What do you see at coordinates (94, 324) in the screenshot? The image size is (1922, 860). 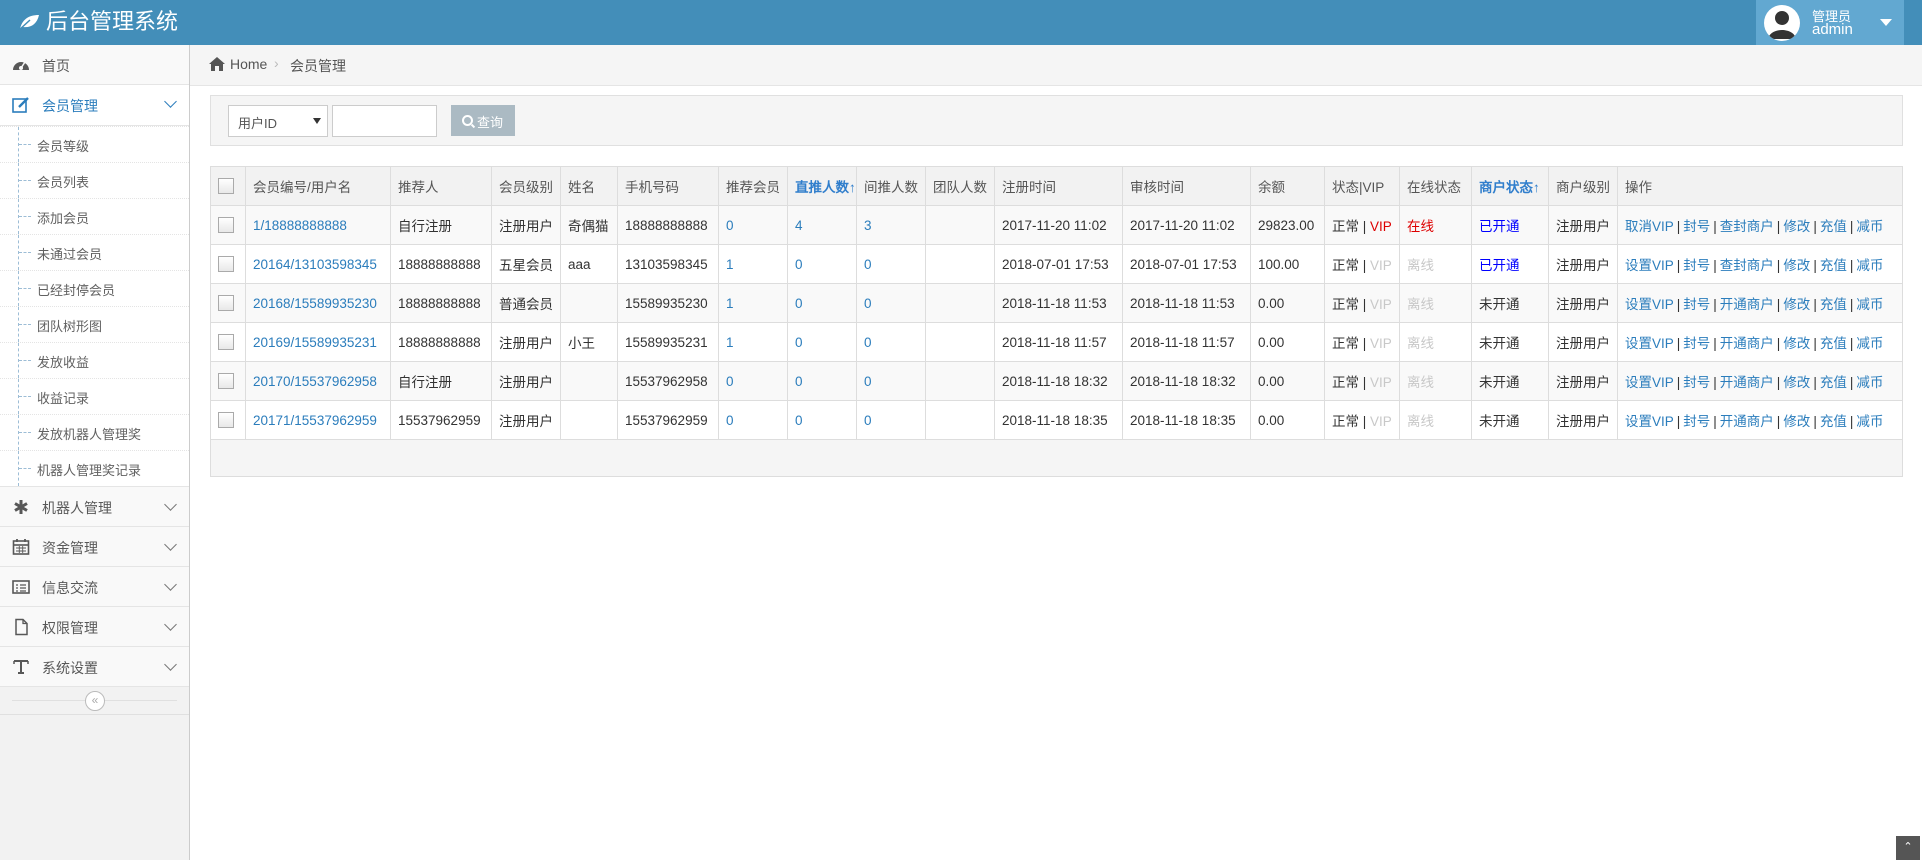 I see `submenu-item: 团队树形图` at bounding box center [94, 324].